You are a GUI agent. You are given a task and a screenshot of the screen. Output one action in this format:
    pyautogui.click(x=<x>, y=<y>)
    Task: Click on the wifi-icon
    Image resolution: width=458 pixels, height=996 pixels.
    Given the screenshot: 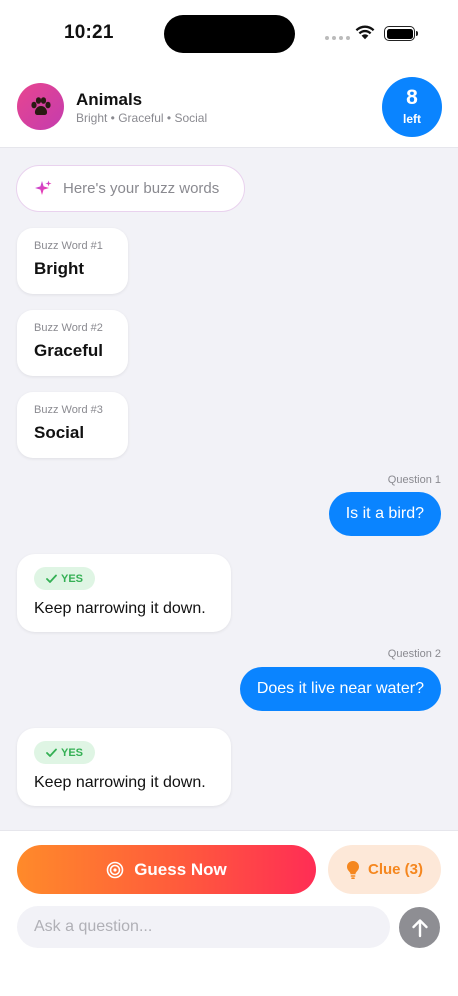 What is the action you would take?
    pyautogui.click(x=365, y=32)
    